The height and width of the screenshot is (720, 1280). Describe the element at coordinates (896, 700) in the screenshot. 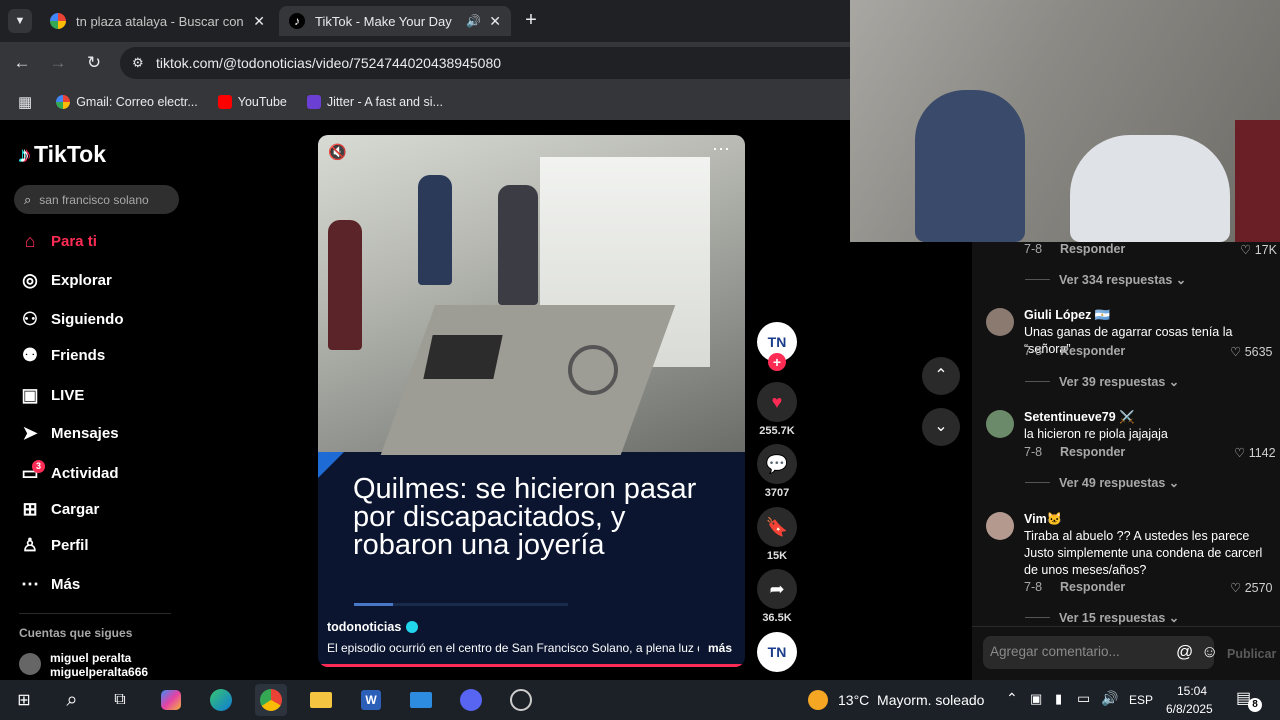

I see `weather-widget: 13°C Mayorm. soleado` at that location.